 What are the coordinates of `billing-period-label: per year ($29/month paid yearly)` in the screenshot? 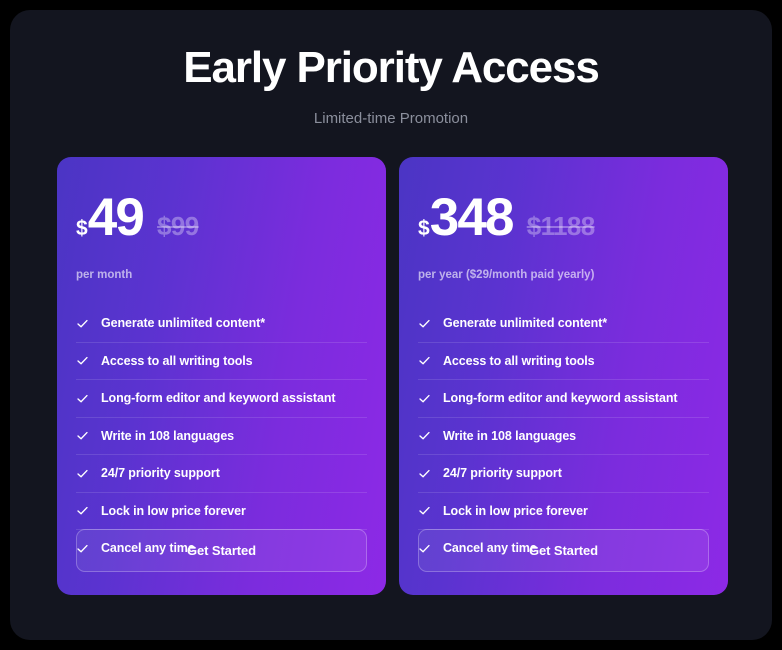 It's located at (506, 275).